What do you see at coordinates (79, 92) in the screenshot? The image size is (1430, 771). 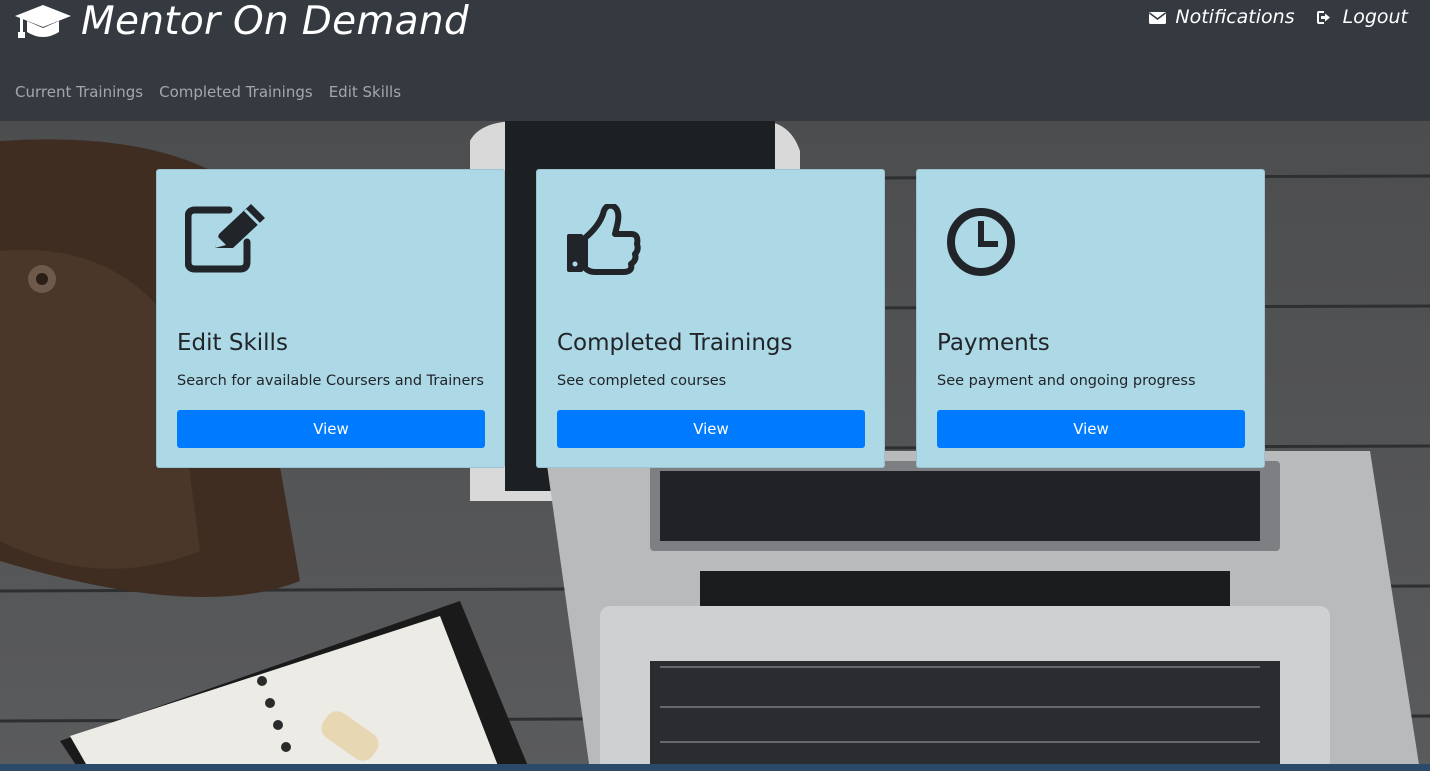 I see `nav-current-trainings: Current Trainings` at bounding box center [79, 92].